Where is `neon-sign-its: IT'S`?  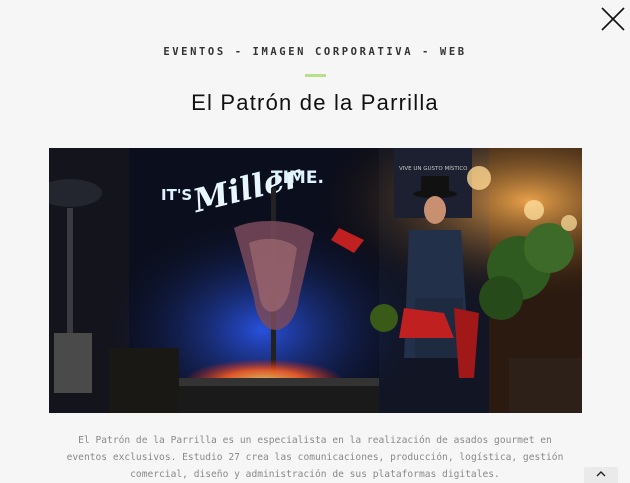
neon-sign-its: IT'S is located at coordinates (176, 195).